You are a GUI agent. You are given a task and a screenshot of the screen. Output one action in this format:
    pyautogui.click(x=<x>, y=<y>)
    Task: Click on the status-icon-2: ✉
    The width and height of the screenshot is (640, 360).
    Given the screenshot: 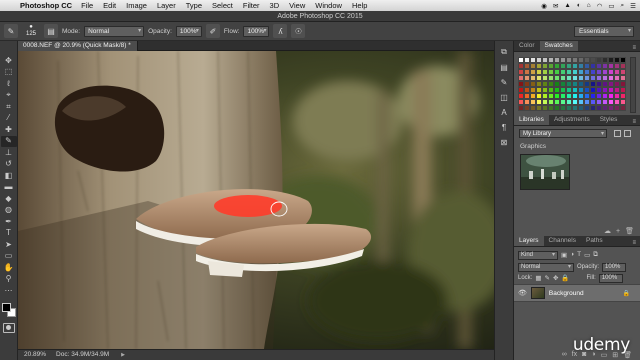 What is the action you would take?
    pyautogui.click(x=555, y=6)
    